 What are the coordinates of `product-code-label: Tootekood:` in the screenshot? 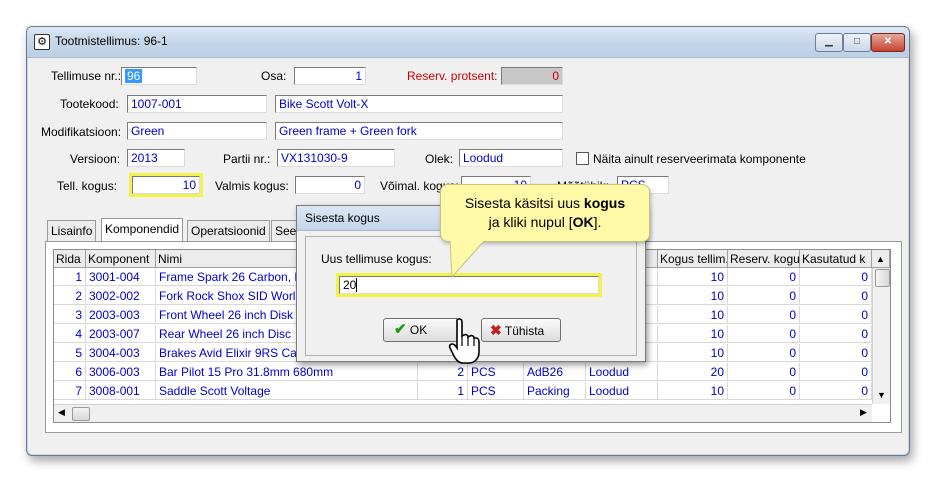 It's located at (89, 104).